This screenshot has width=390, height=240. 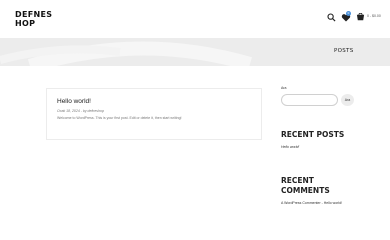 I want to click on recent-comment-item: A WordPress Commenter - Hello world!, so click(x=322, y=203).